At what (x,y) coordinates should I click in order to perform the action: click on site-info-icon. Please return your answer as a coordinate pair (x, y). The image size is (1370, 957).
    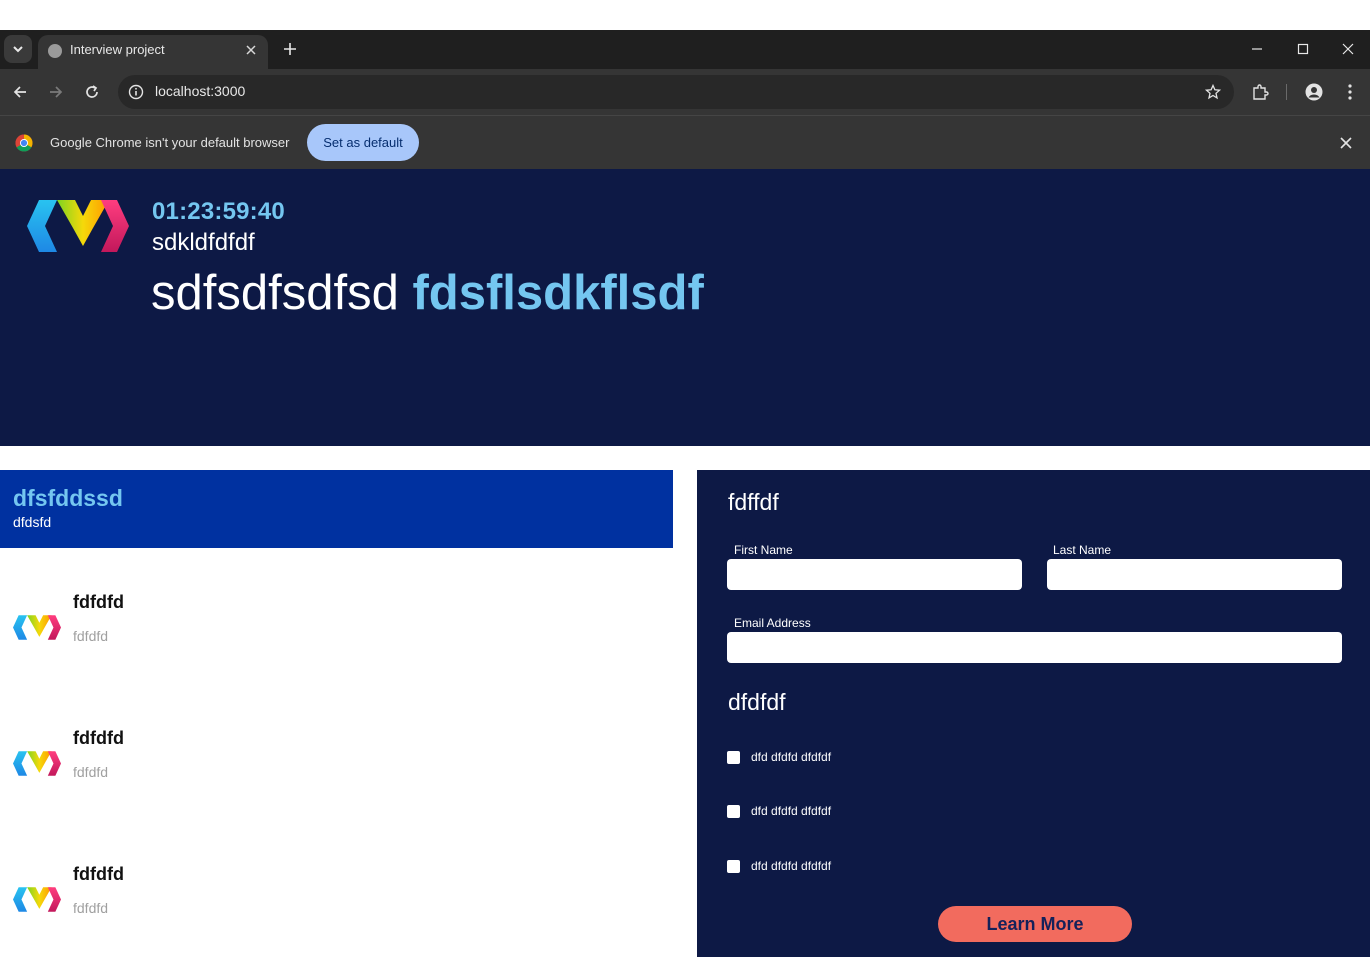
    Looking at the image, I should click on (136, 92).